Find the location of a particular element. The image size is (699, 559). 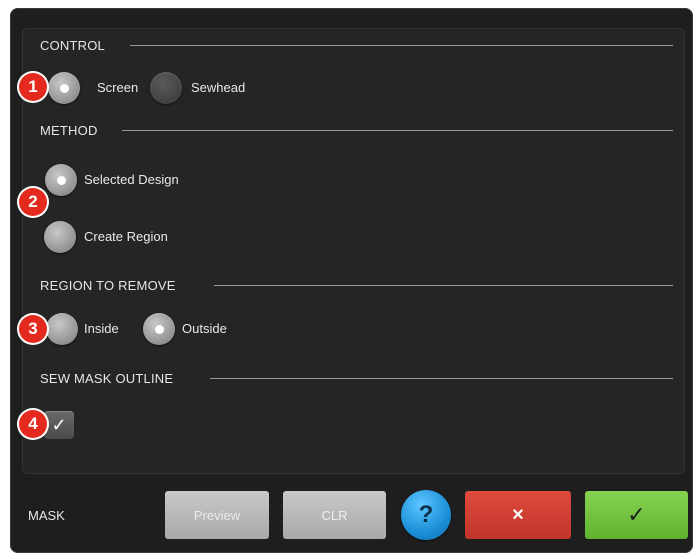

label-screen: Screen is located at coordinates (118, 87).